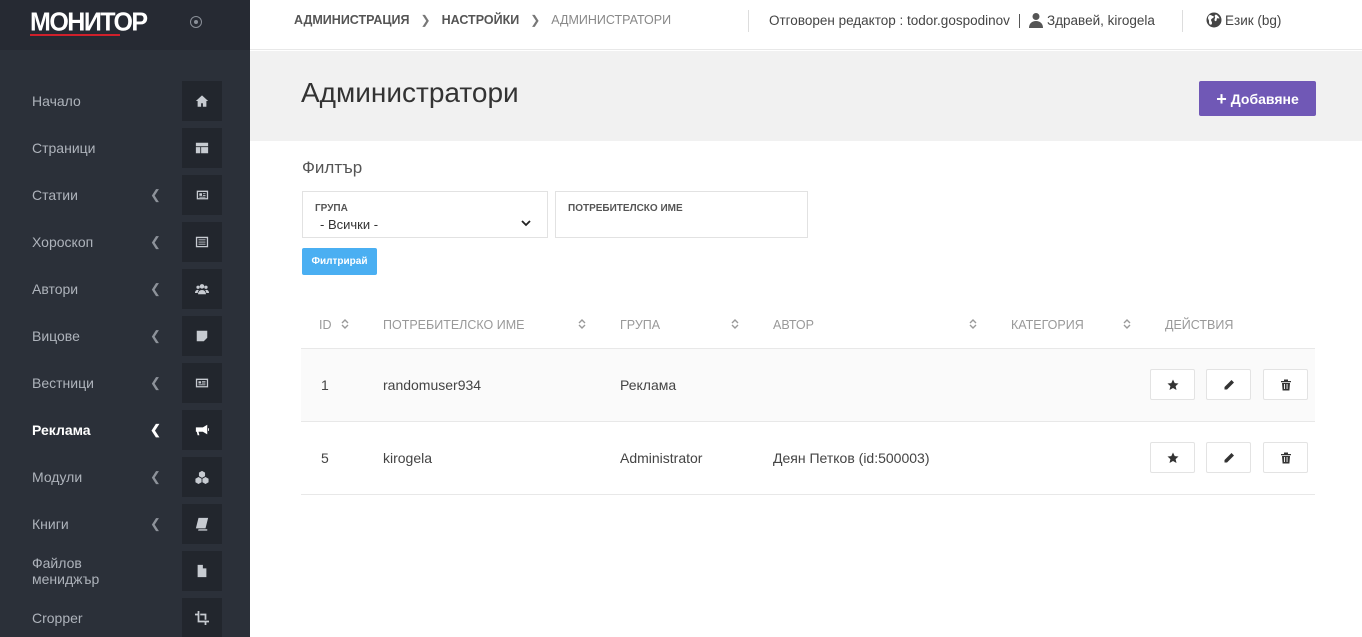 The image size is (1362, 637). What do you see at coordinates (425, 214) in the screenshot?
I see `group-select: ГРУПА - Всички -` at bounding box center [425, 214].